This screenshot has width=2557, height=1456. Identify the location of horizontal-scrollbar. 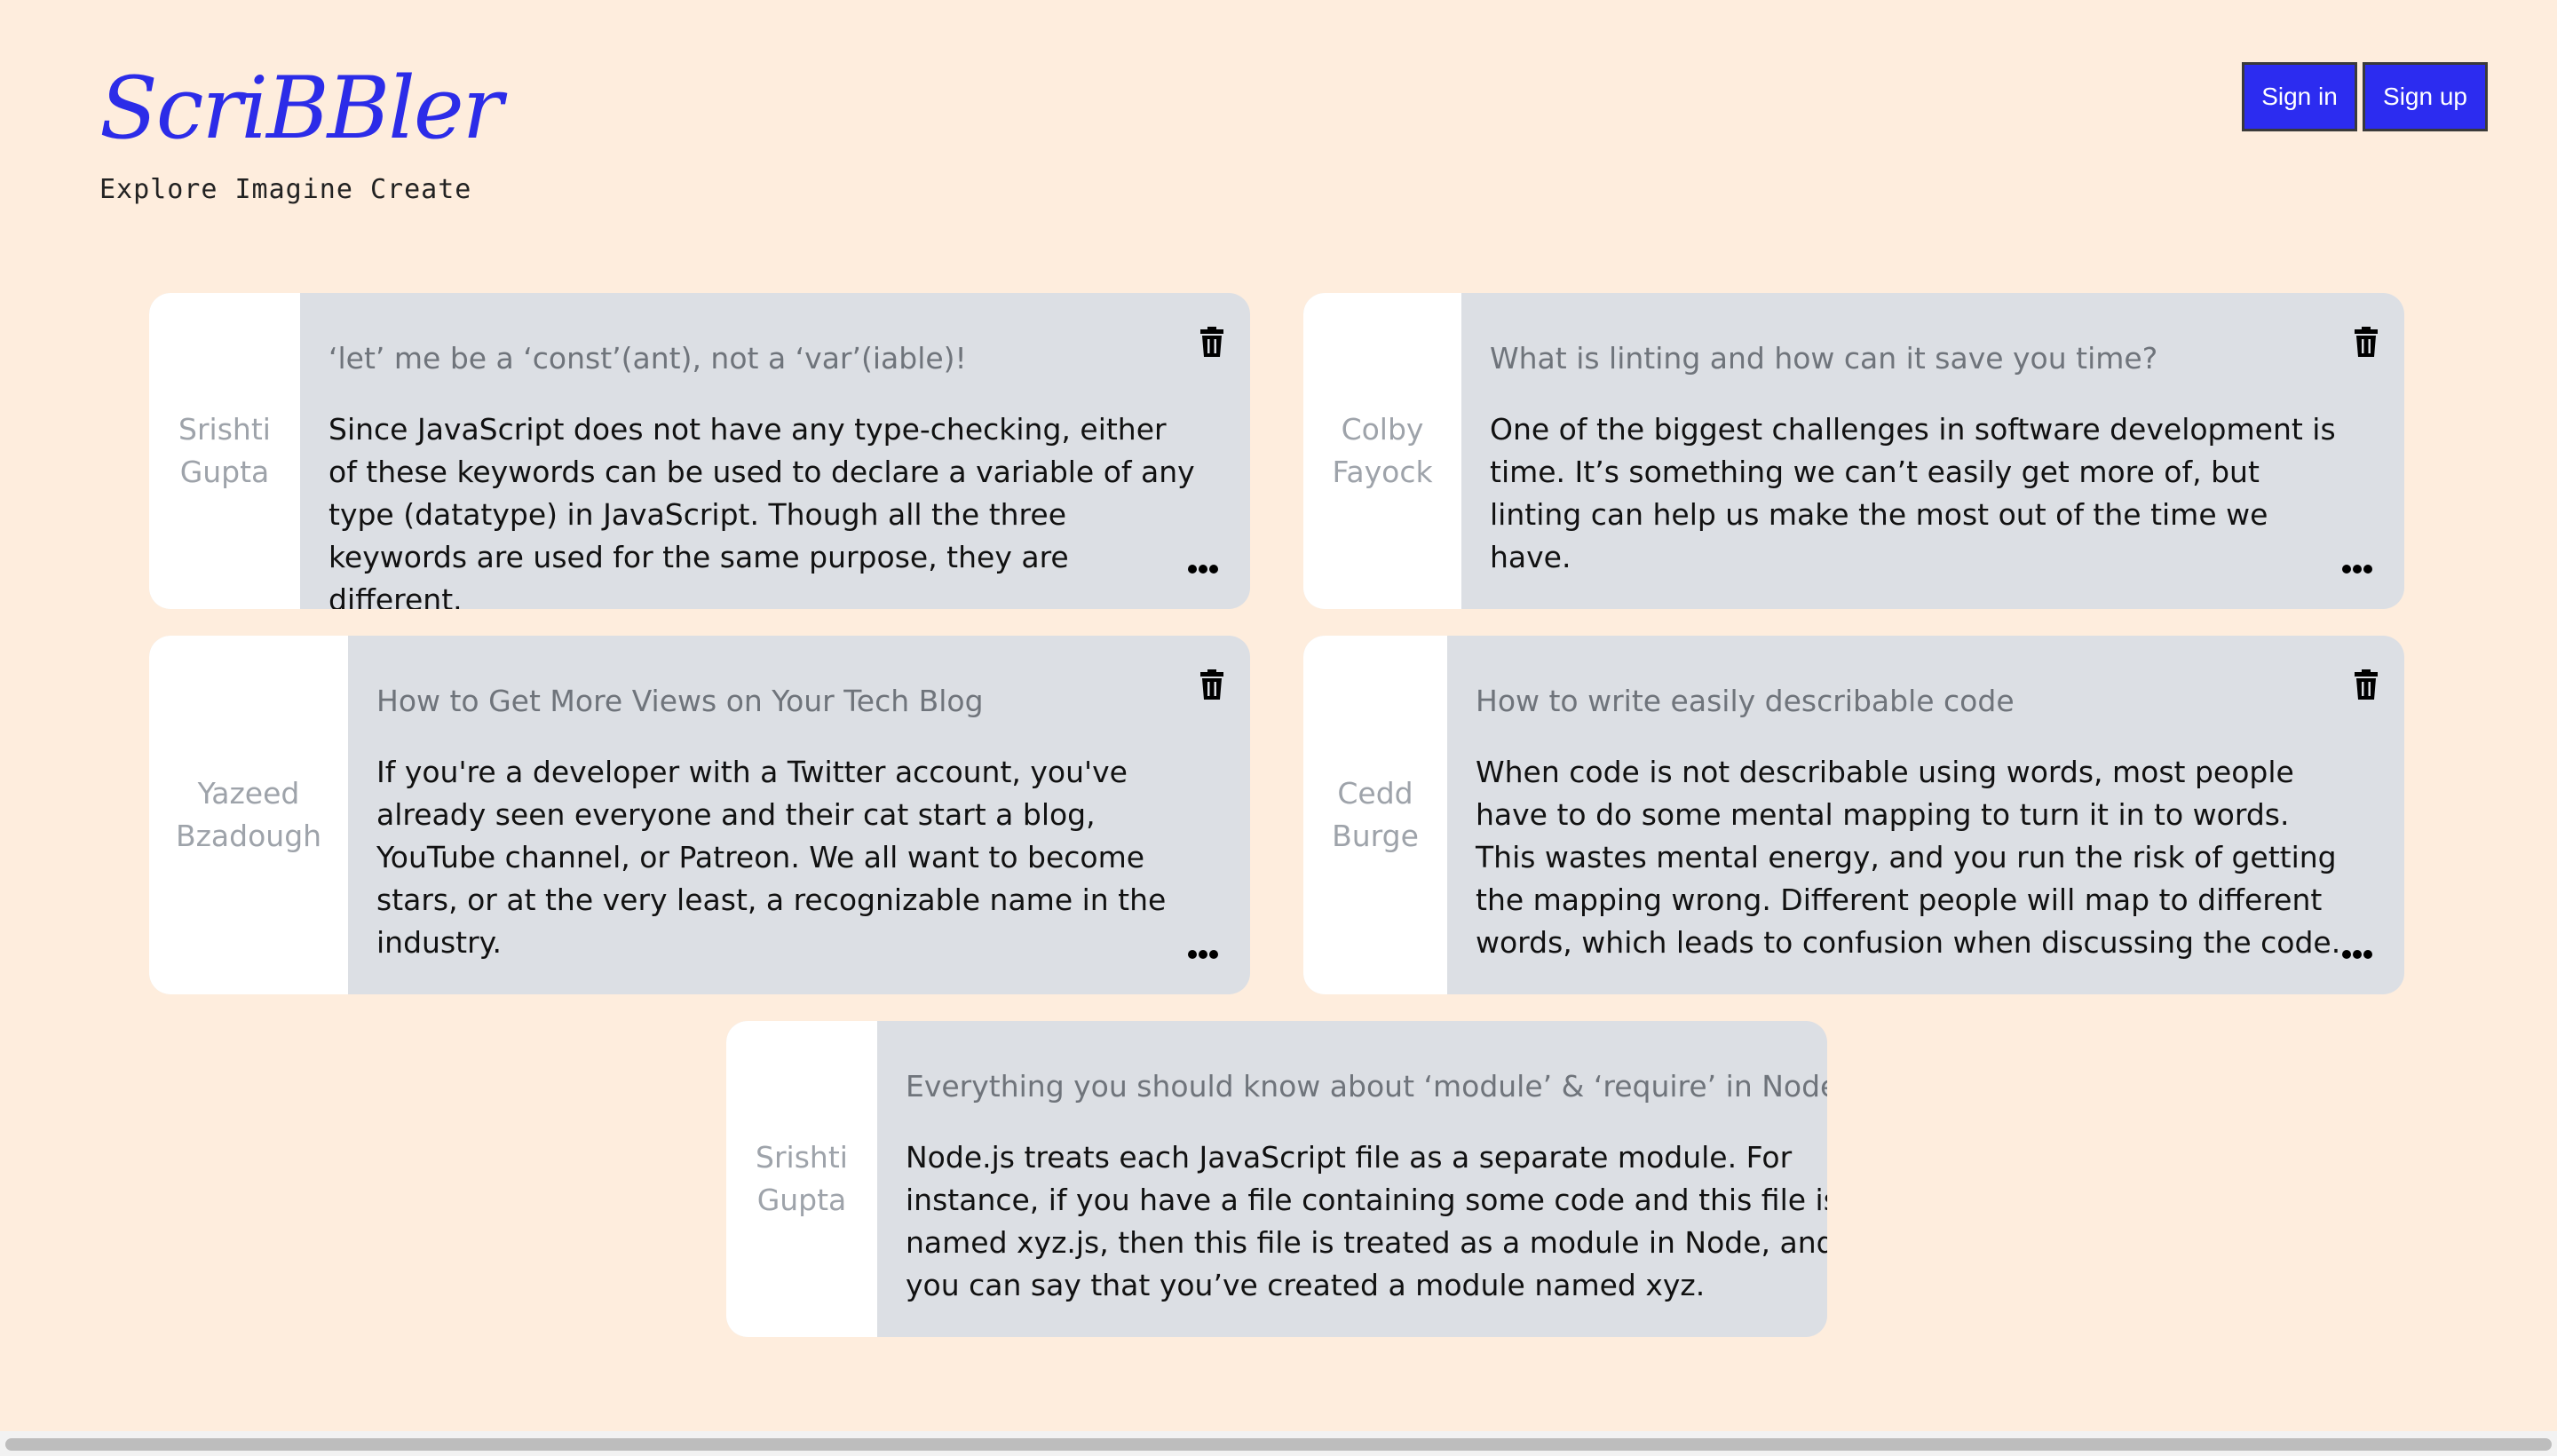
(1278, 1443).